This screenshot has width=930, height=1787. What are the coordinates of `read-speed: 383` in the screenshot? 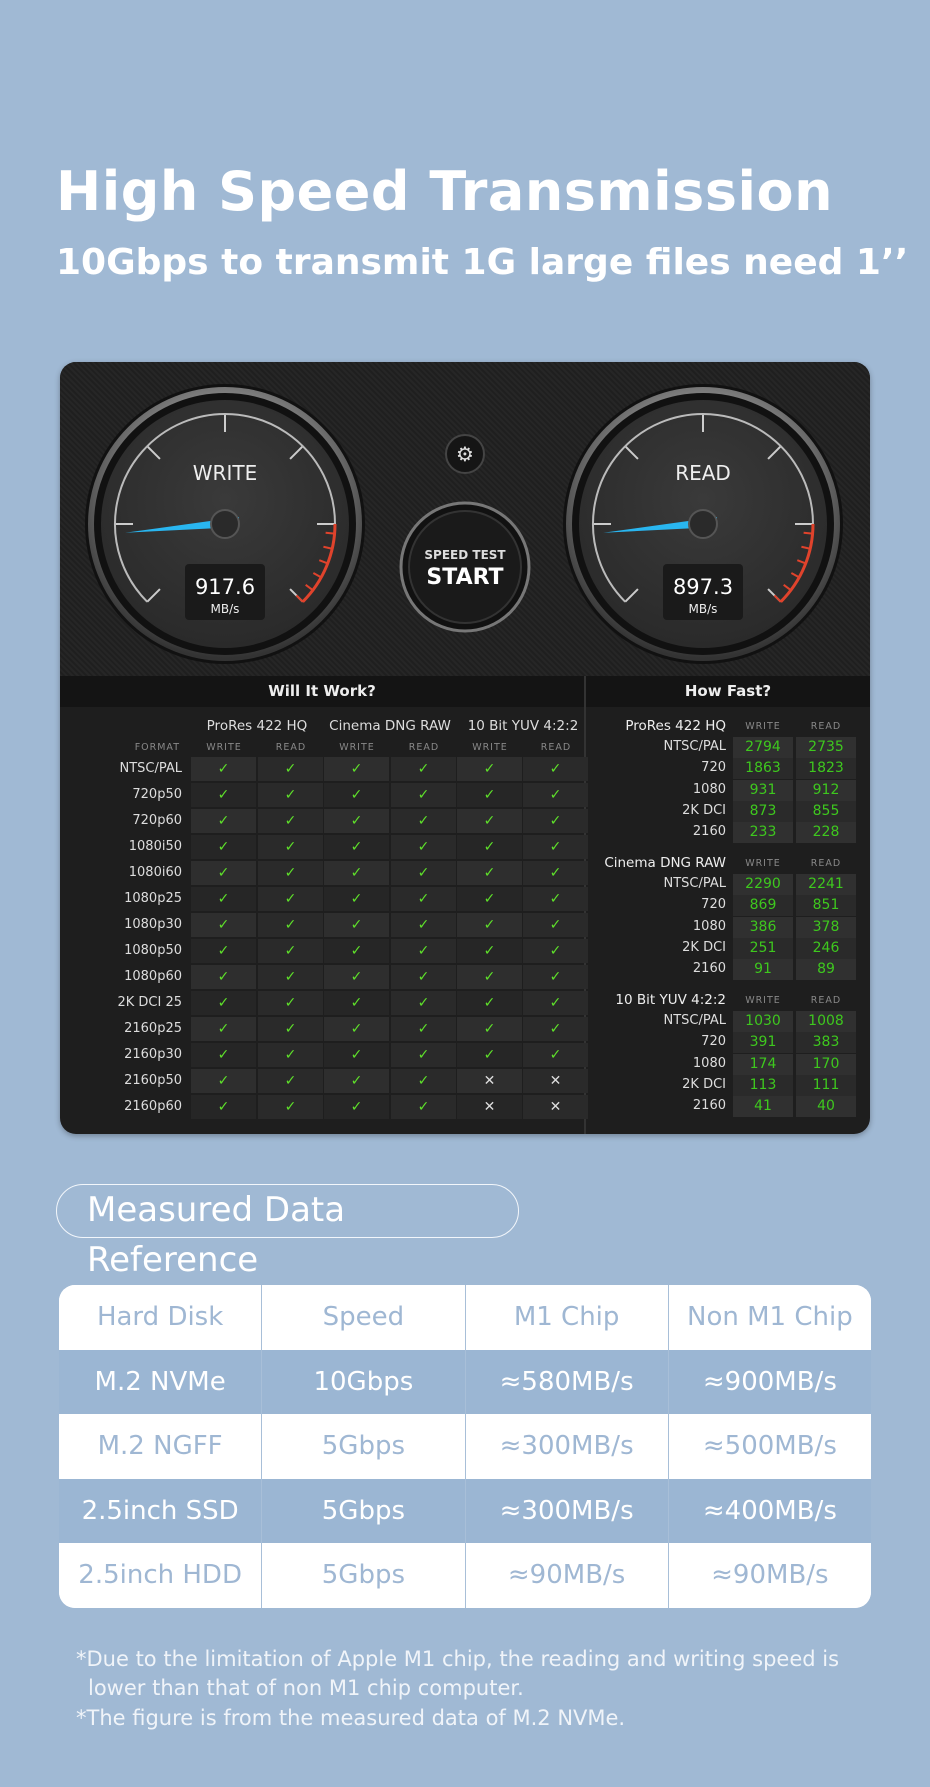 It's located at (826, 1043).